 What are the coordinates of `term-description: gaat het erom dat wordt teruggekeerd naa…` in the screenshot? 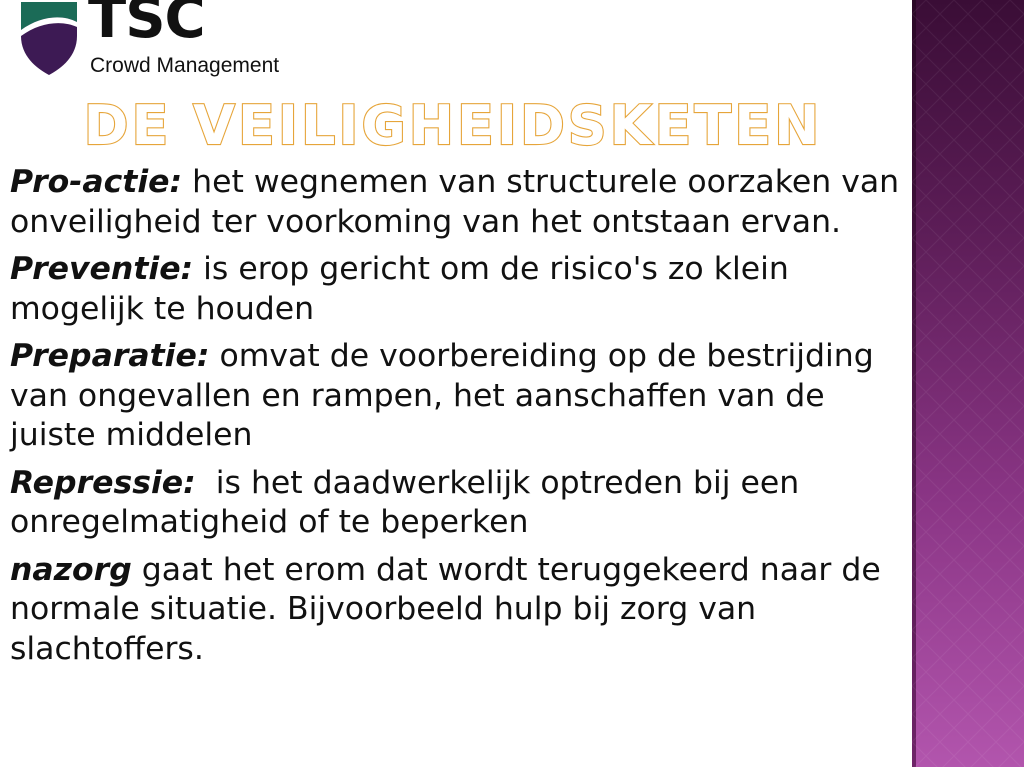 It's located at (445, 609).